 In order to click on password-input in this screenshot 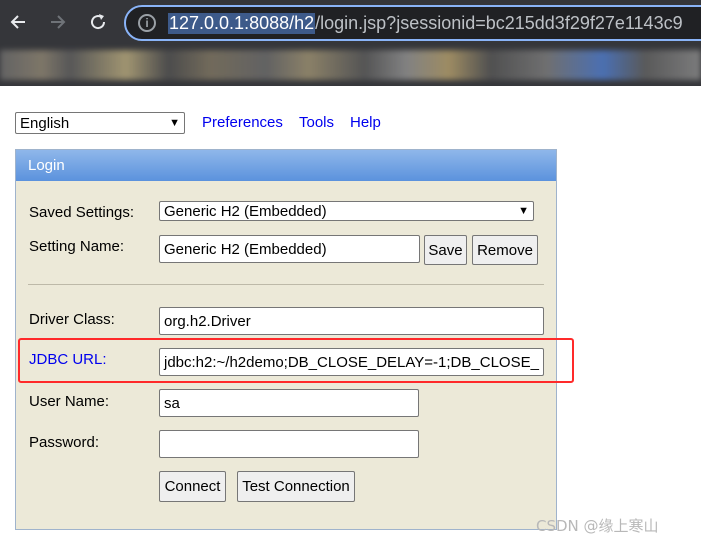, I will do `click(289, 444)`.